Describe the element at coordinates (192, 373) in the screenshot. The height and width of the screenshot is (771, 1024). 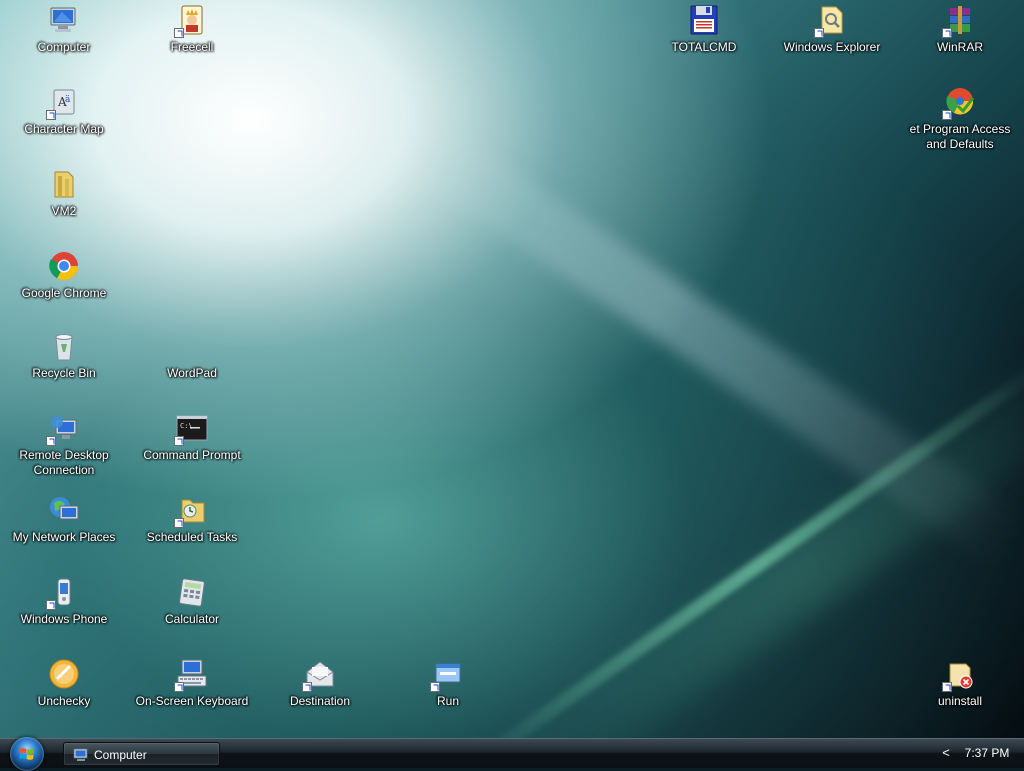
I see `icon-label: WordPad` at that location.